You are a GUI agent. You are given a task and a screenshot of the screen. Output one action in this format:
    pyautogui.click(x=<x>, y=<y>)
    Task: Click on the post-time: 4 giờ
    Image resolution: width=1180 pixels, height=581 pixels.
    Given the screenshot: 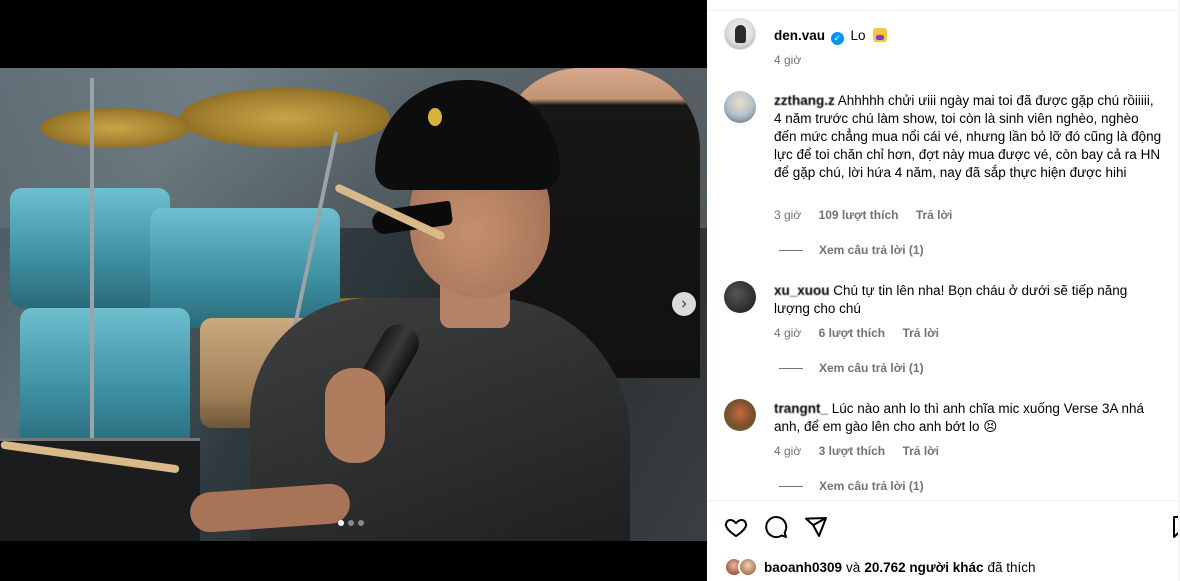 What is the action you would take?
    pyautogui.click(x=787, y=60)
    